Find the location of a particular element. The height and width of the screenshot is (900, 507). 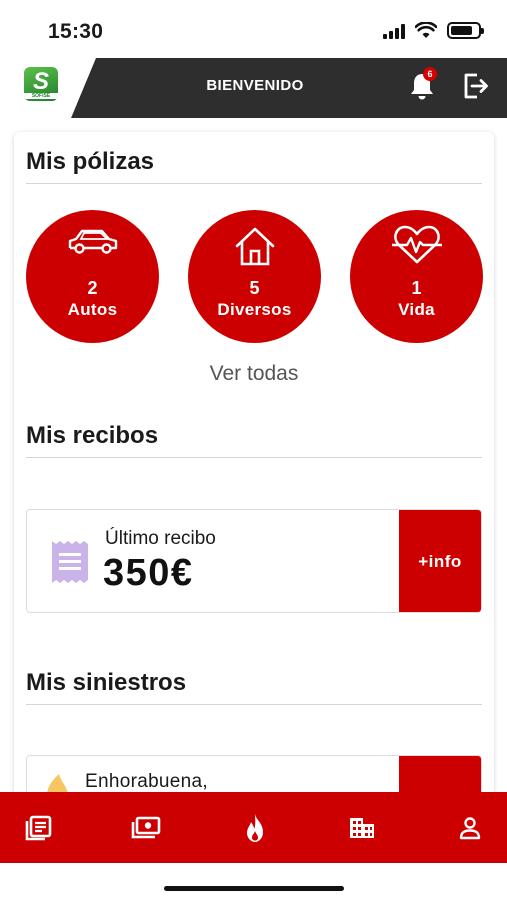

status-icons is located at coordinates (433, 30).